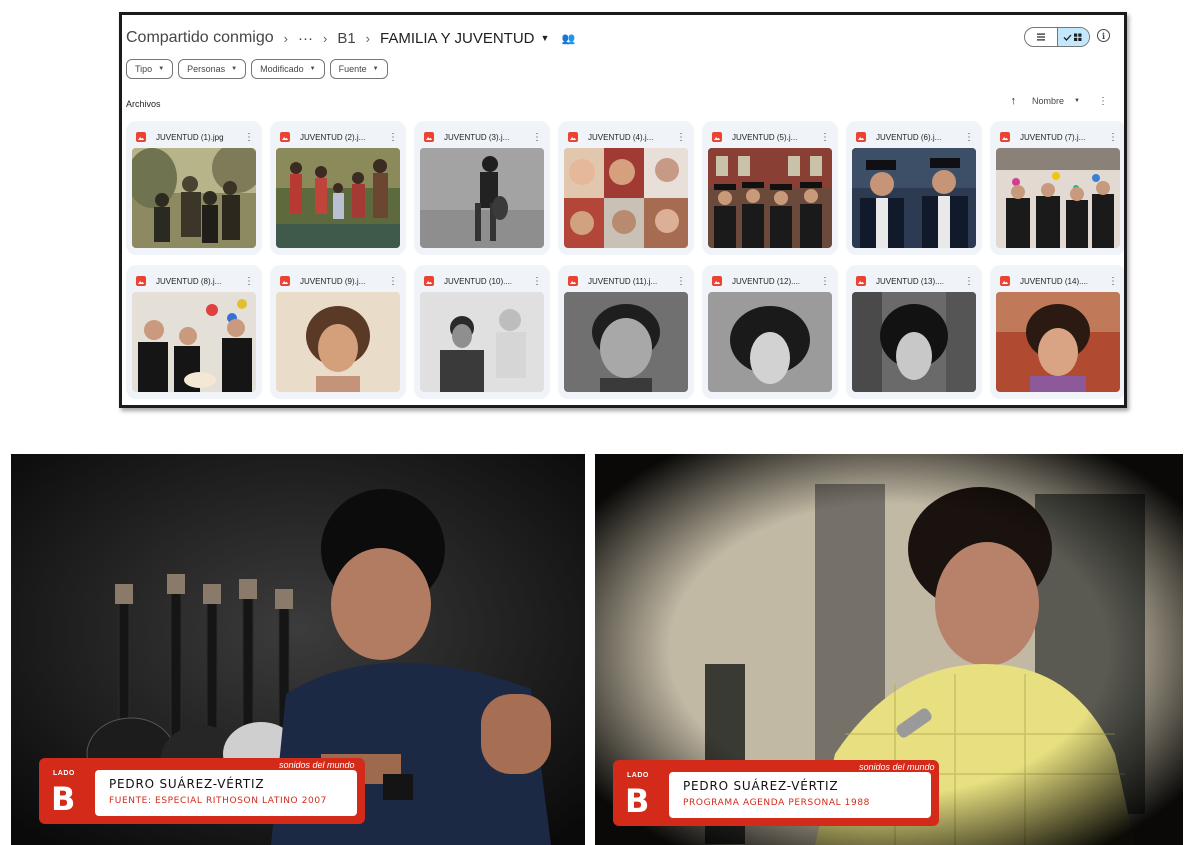 This screenshot has height=845, width=1186. What do you see at coordinates (1014, 101) in the screenshot?
I see `sort-direction-arrow-icon: ↑` at bounding box center [1014, 101].